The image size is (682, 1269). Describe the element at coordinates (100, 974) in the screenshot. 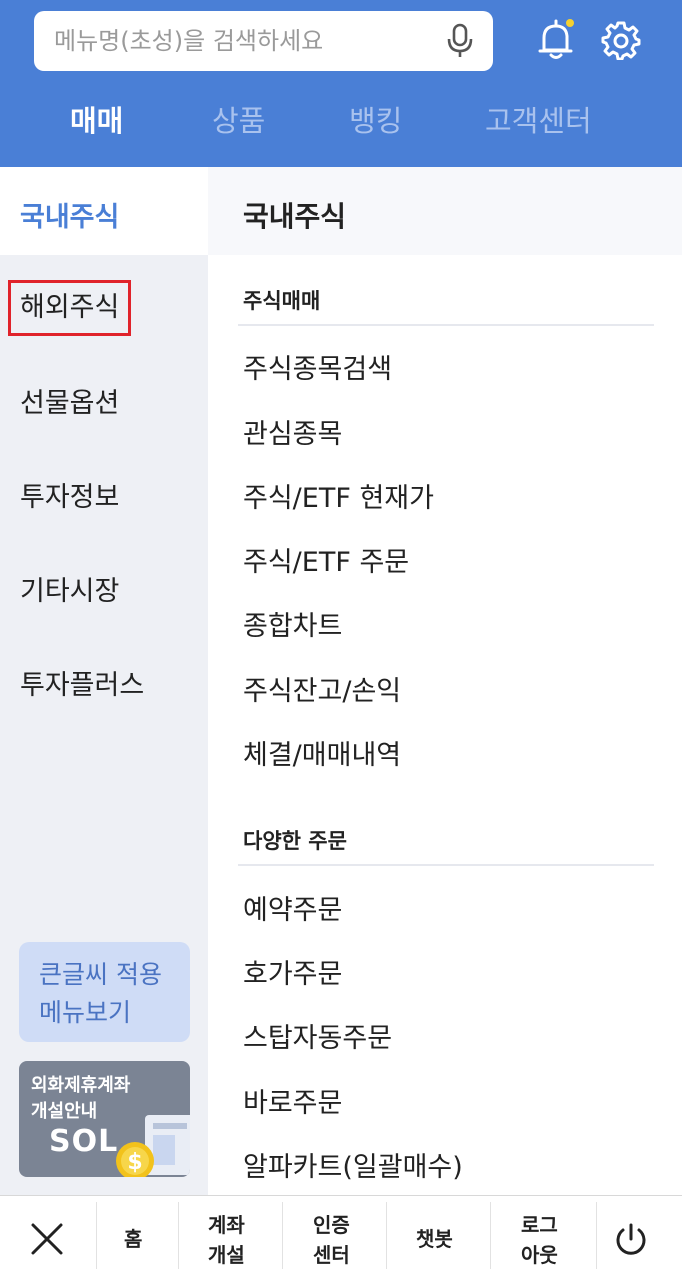

I see `large-font-label-line1: 큰글씨 적용` at that location.